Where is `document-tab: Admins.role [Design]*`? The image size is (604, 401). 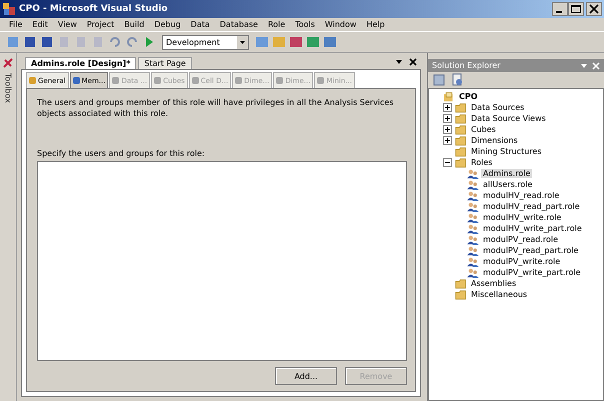
document-tab: Admins.role [Design]* is located at coordinates (80, 63).